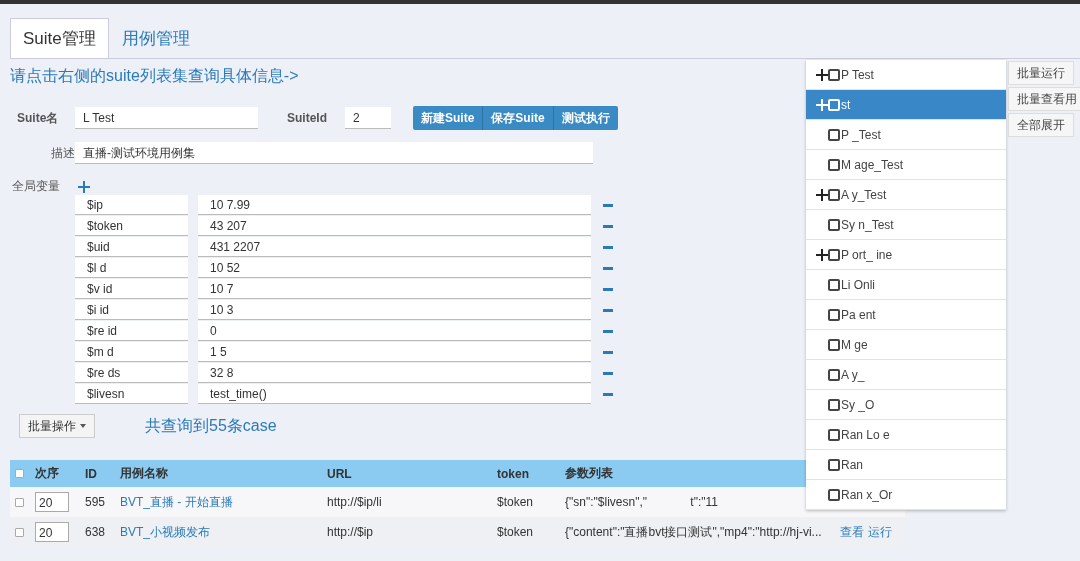  Describe the element at coordinates (394, 394) in the screenshot. I see `variable-value-field: test_time()` at that location.